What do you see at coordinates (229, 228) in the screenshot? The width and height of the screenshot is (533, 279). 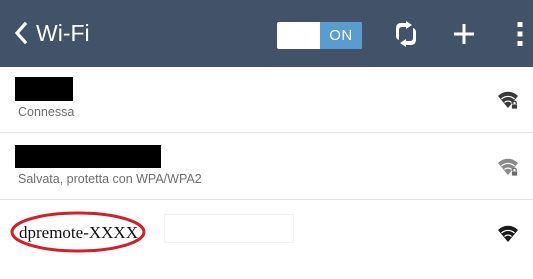 I see `redaction-box` at bounding box center [229, 228].